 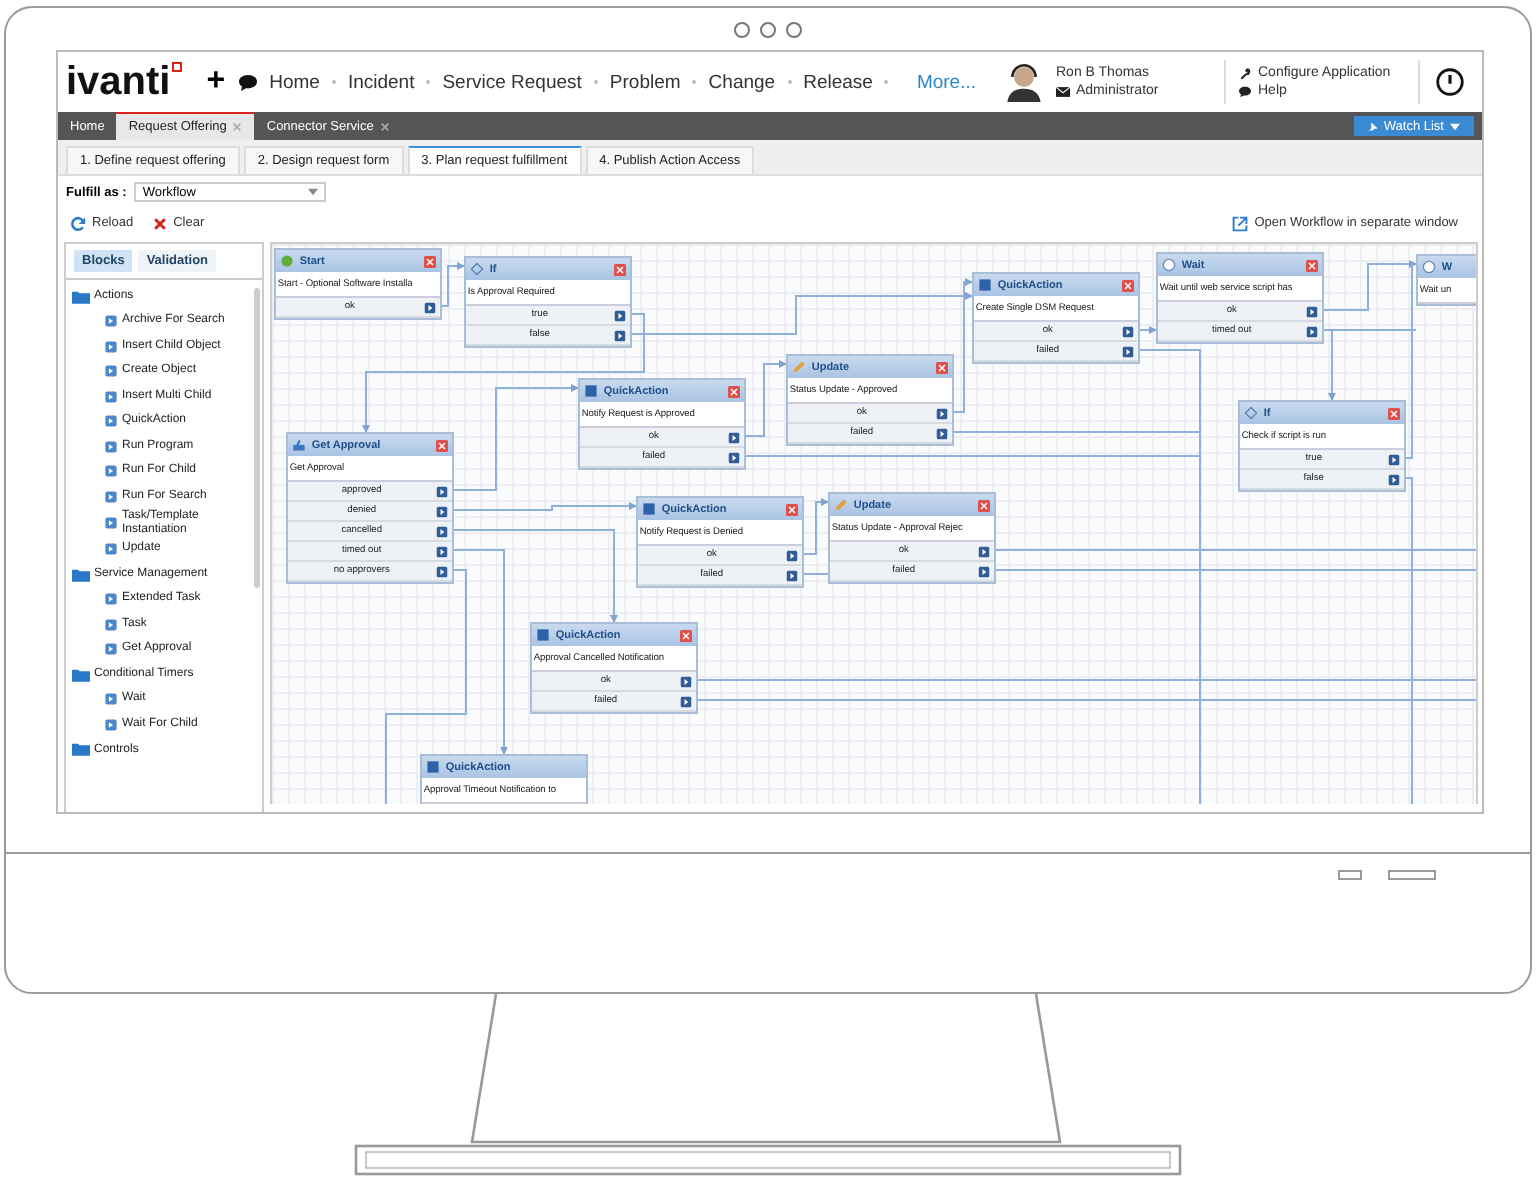 What do you see at coordinates (294, 82) in the screenshot?
I see `nav-link: Home` at bounding box center [294, 82].